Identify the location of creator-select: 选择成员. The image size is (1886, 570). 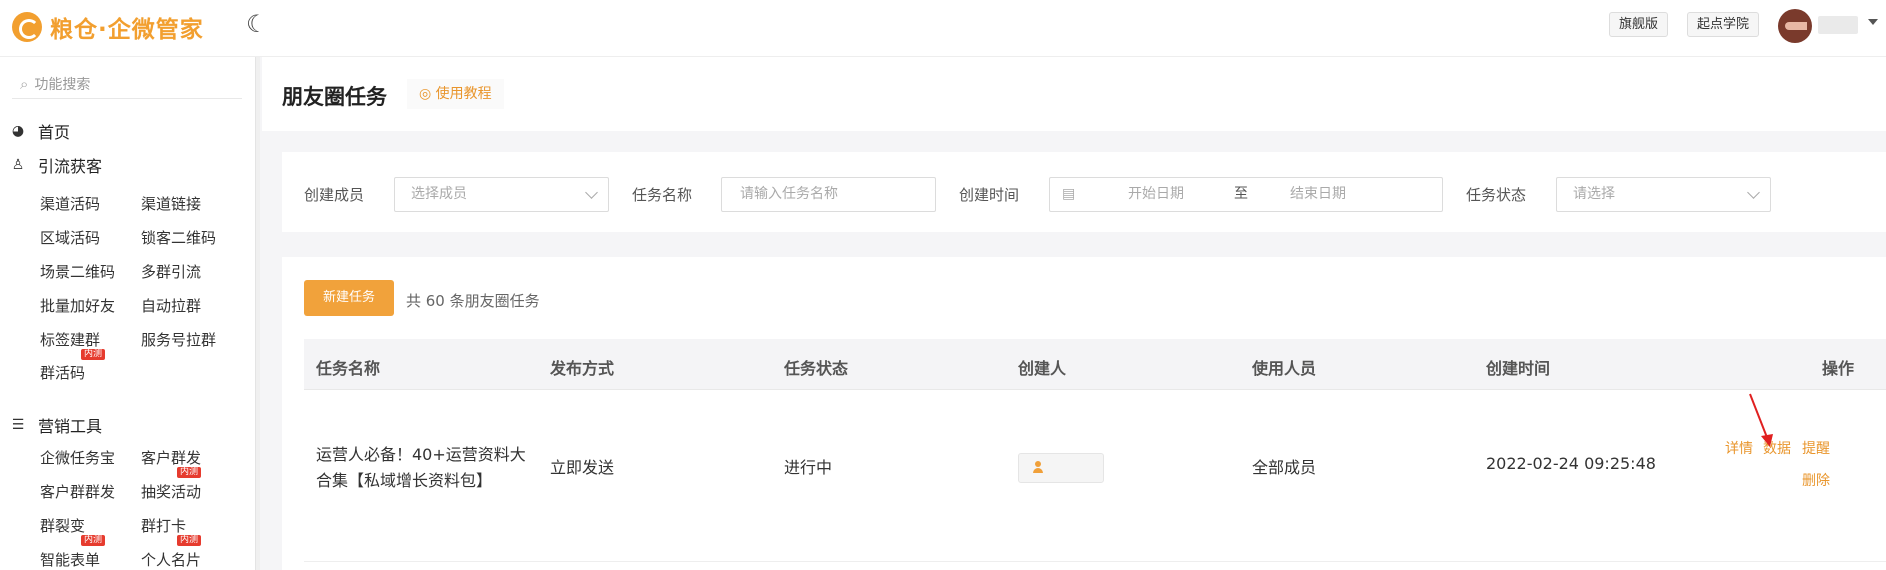
(501, 194).